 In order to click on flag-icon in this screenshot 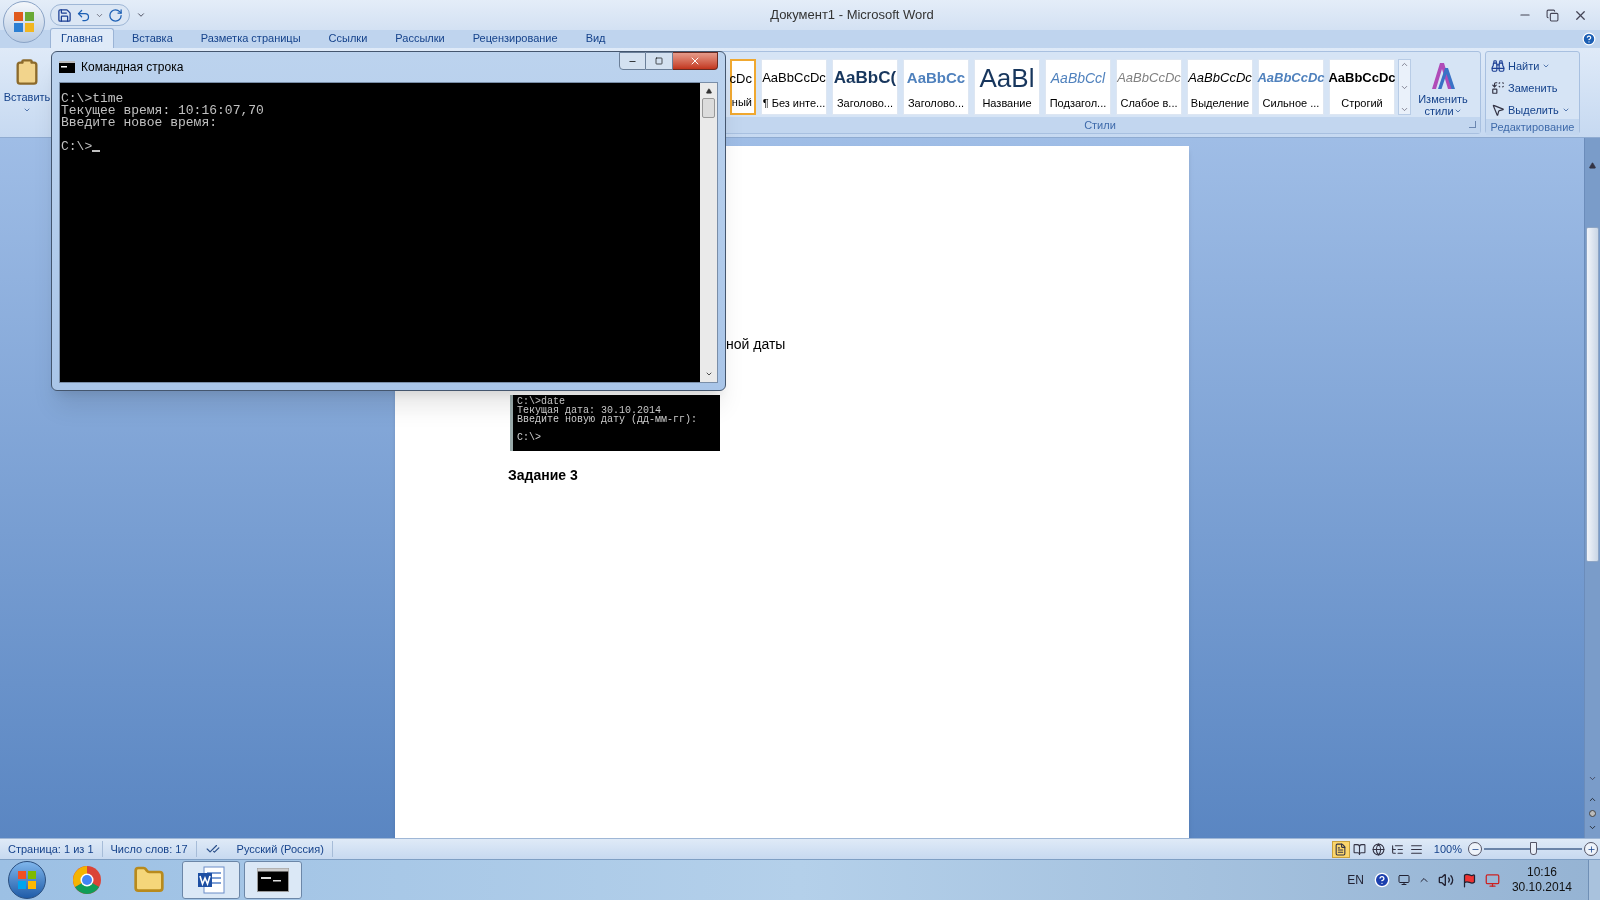, I will do `click(1469, 880)`.